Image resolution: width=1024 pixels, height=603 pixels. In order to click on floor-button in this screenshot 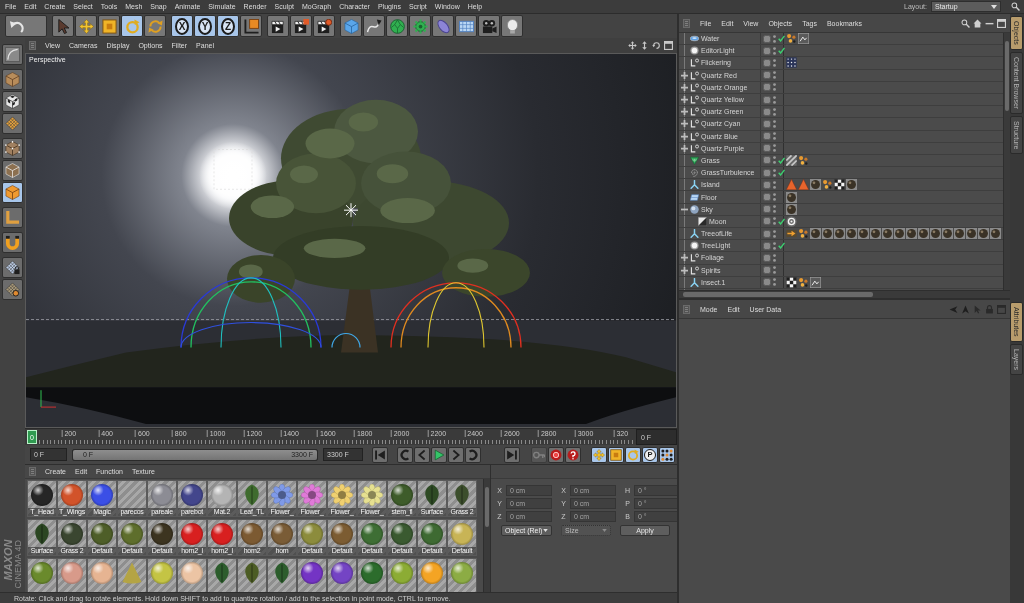, I will do `click(466, 26)`.